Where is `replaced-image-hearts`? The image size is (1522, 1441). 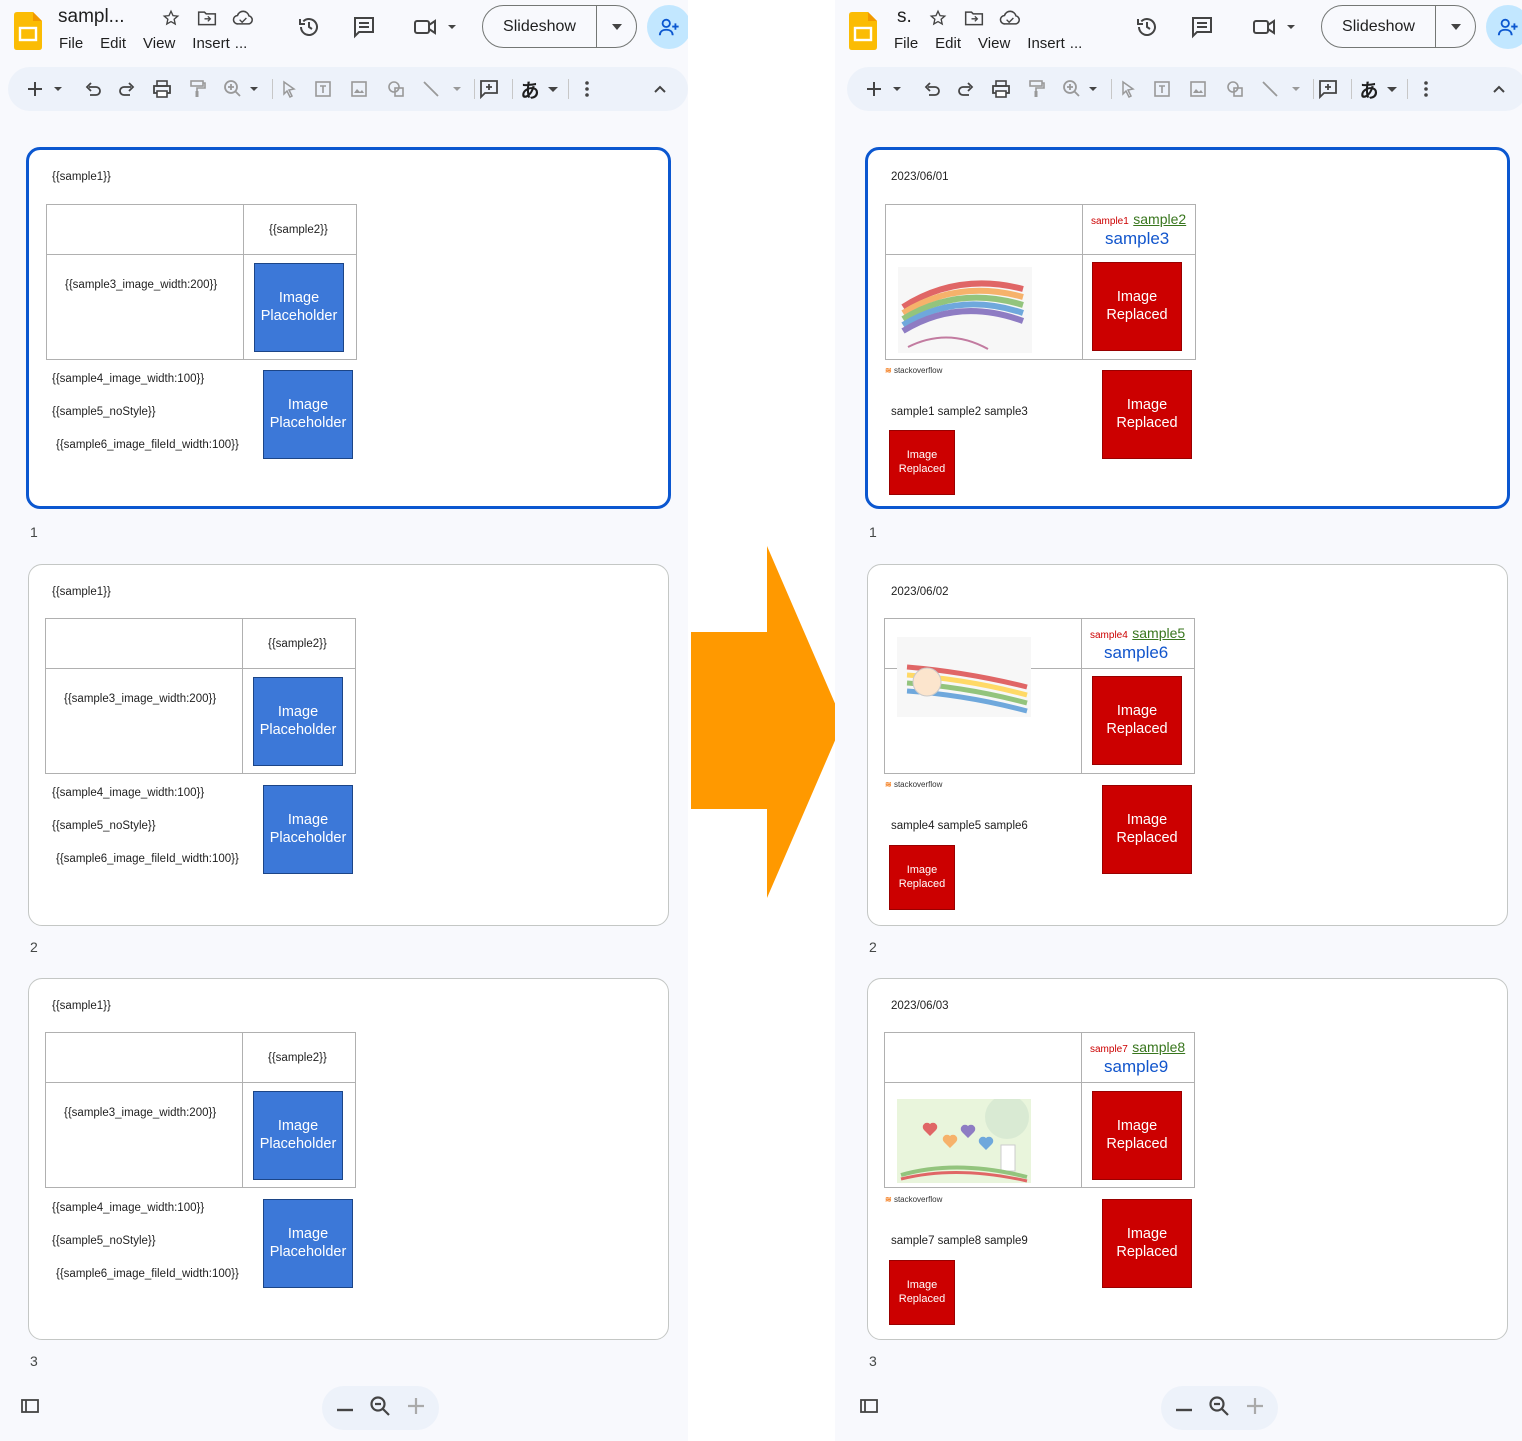
replaced-image-hearts is located at coordinates (964, 1141).